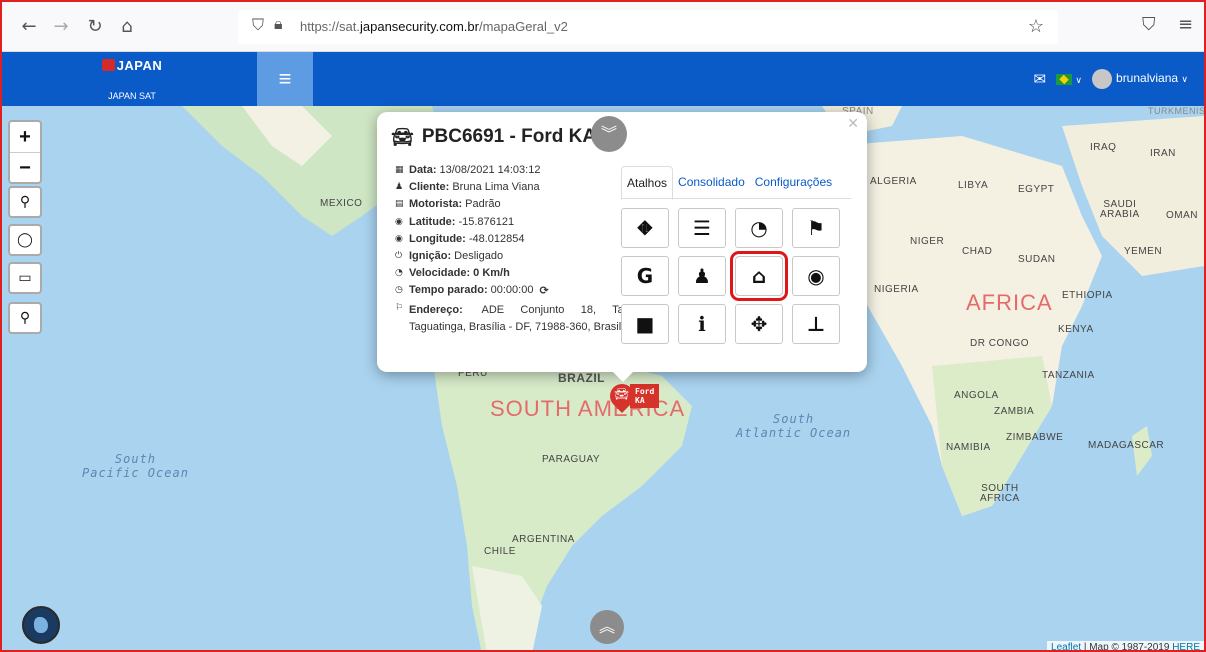 This screenshot has height=652, width=1206. I want to click on ordered-list-icon: ☰, so click(702, 228).